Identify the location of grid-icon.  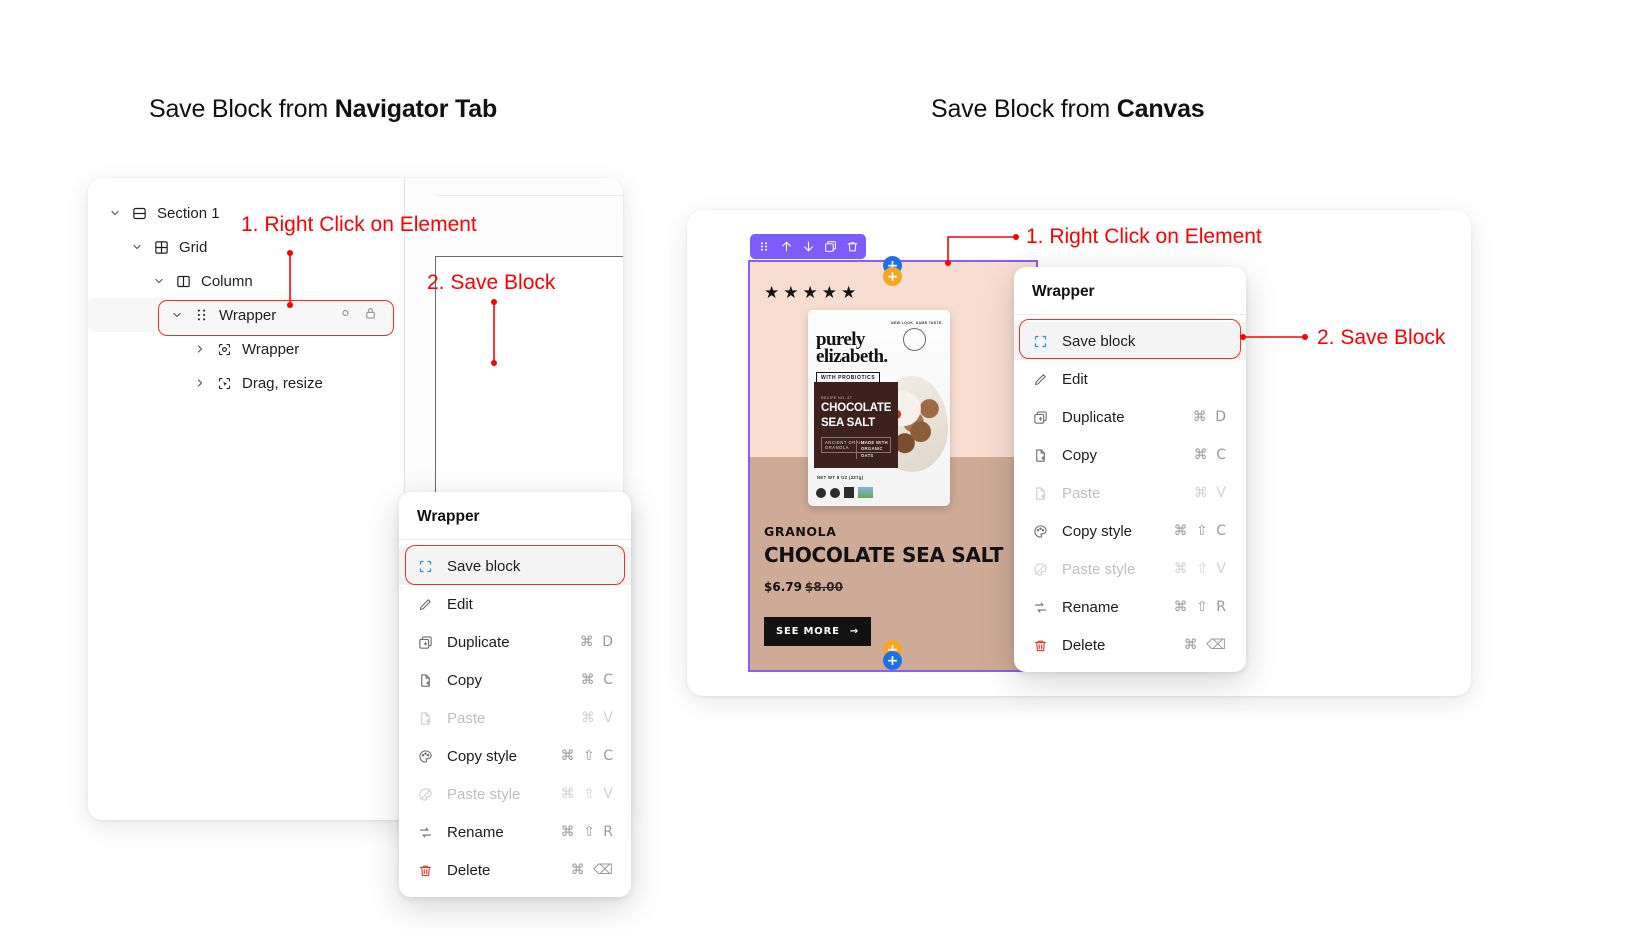
(161, 247).